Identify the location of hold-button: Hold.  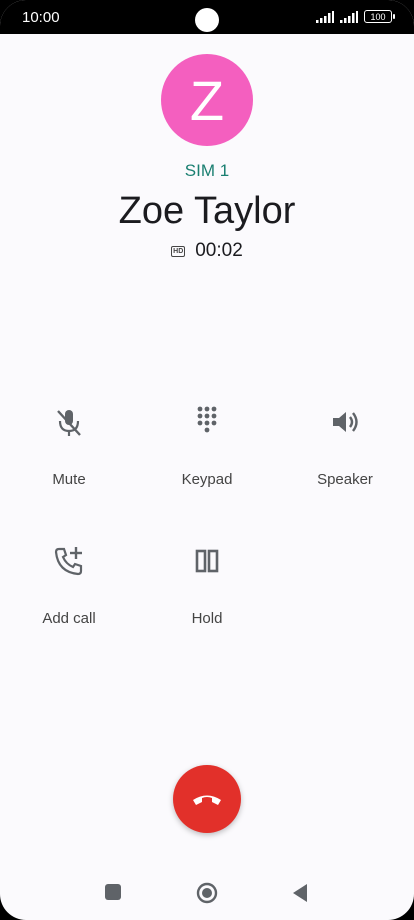
(207, 585).